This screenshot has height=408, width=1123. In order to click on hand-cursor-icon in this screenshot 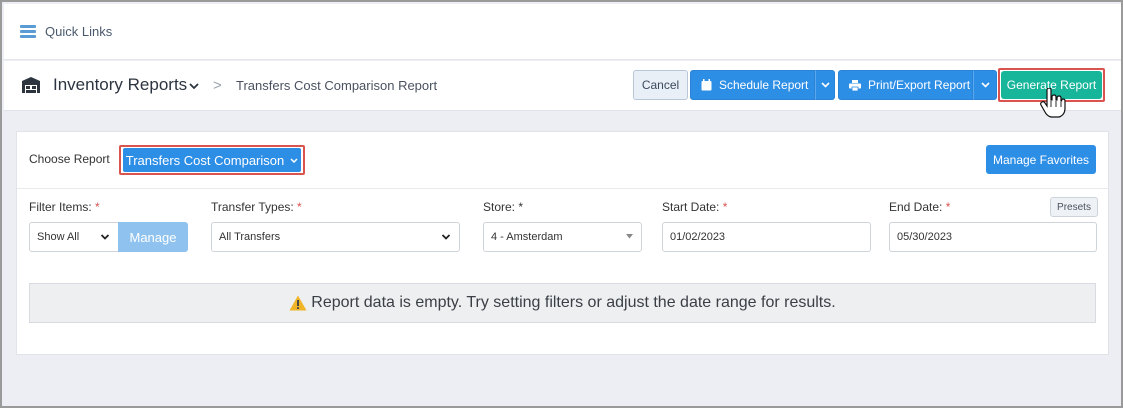, I will do `click(1053, 103)`.